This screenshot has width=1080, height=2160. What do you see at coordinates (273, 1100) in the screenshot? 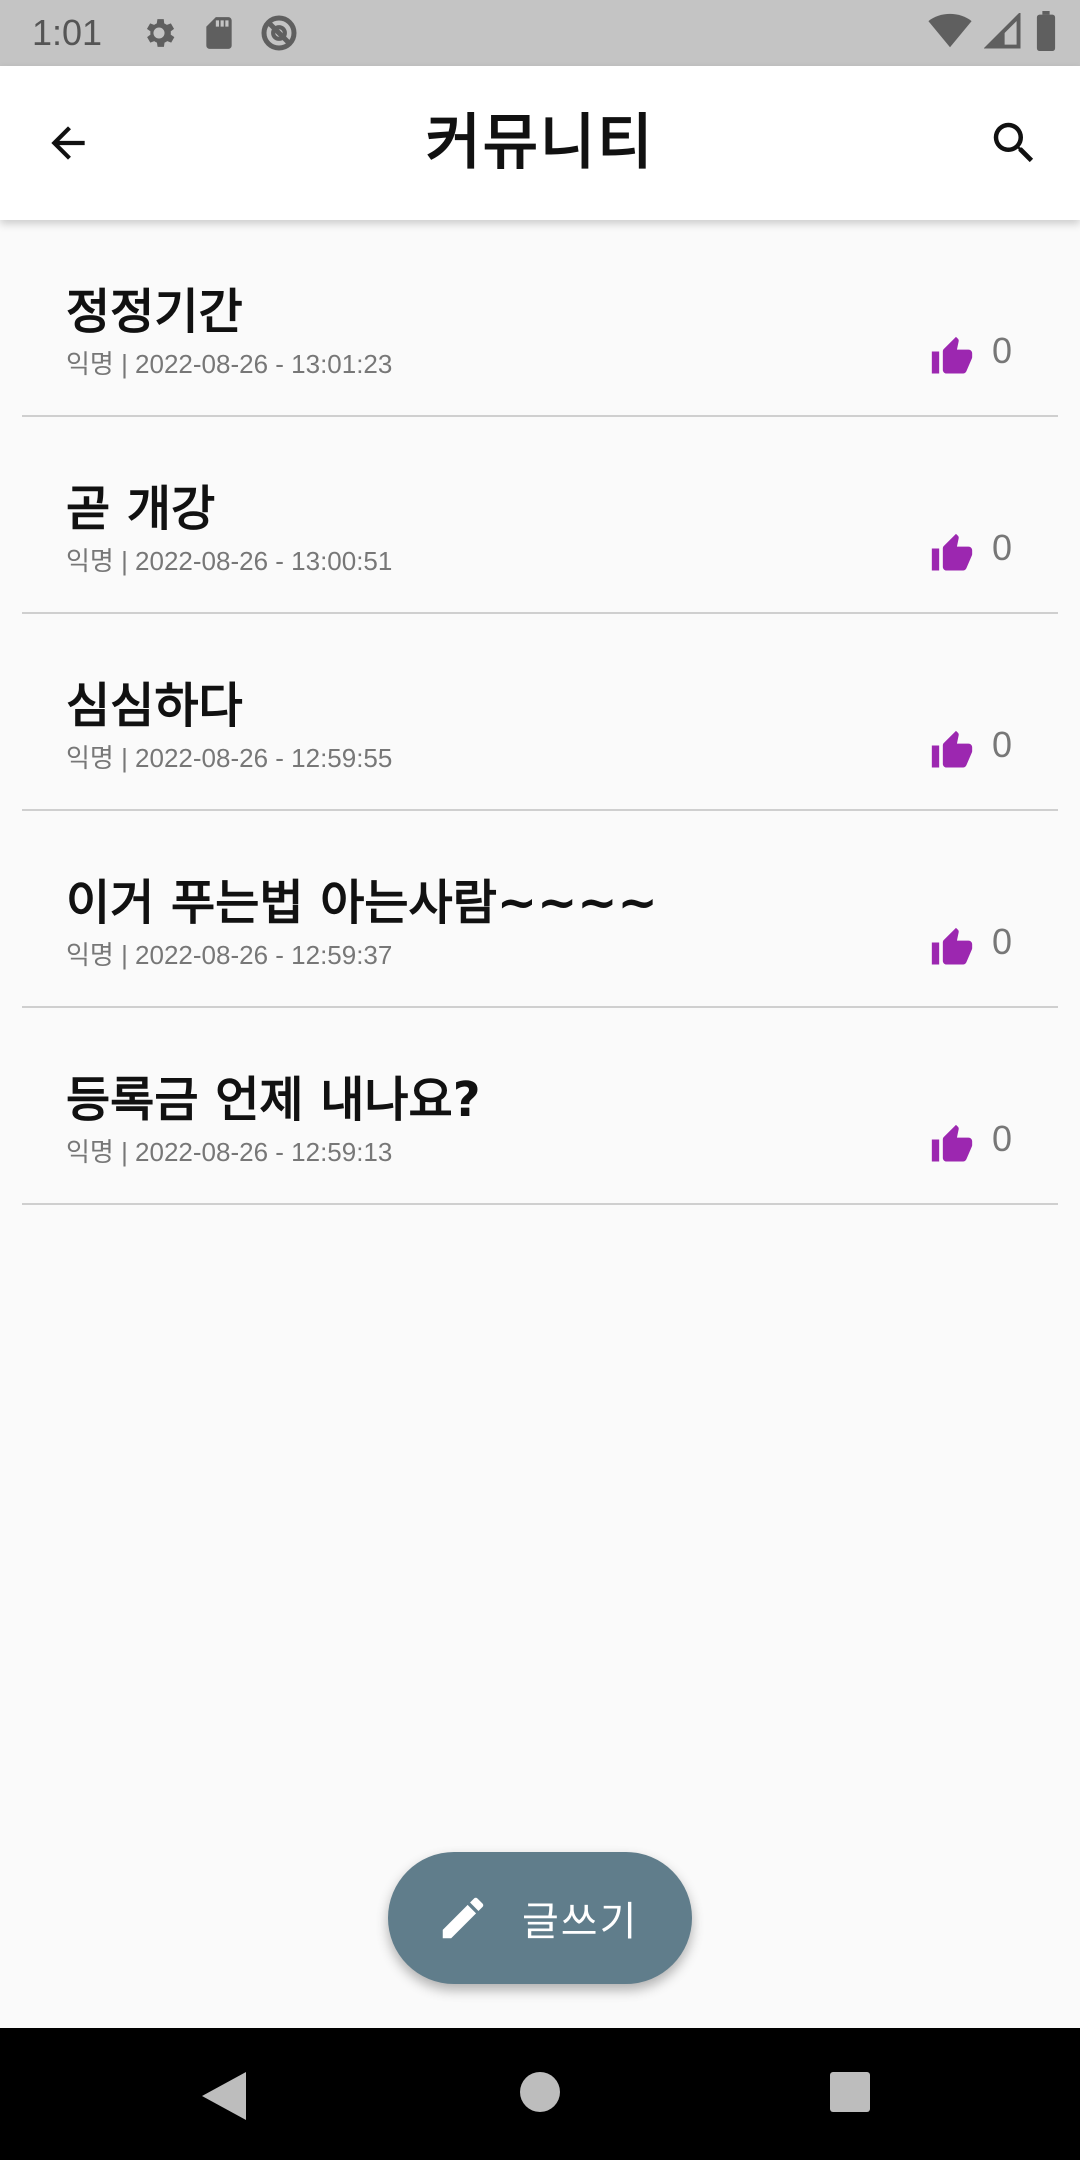
I see `post-title: 등록금 언제 내나요?` at bounding box center [273, 1100].